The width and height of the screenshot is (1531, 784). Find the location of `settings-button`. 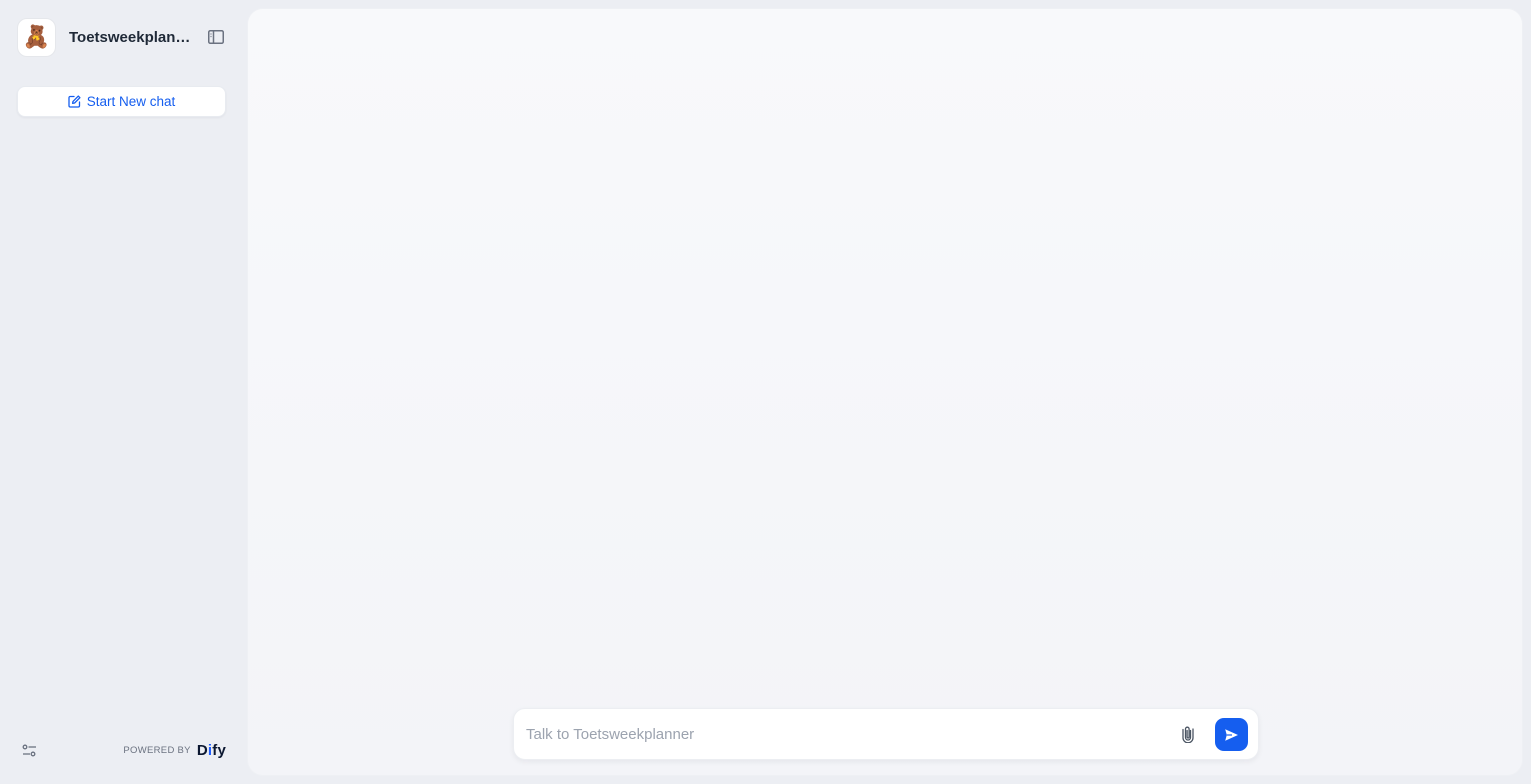

settings-button is located at coordinates (29, 750).